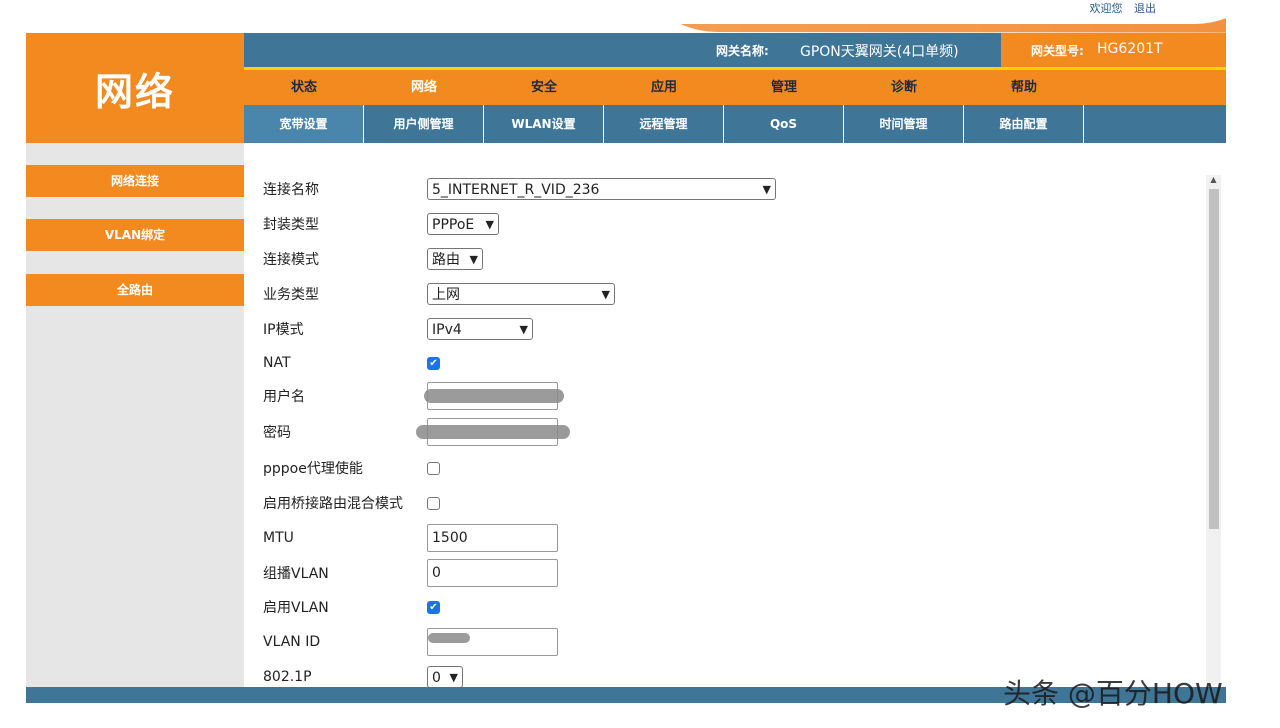  Describe the element at coordinates (351, 607) in the screenshot. I see `row-enable-vlan: 启用VLAN ✔` at that location.